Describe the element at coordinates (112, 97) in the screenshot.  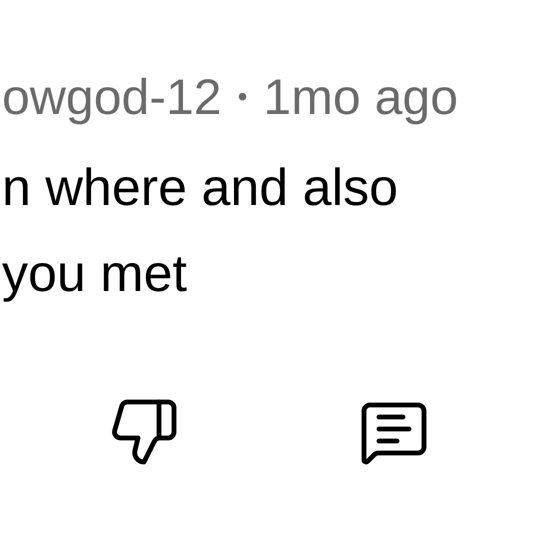
I see `author-name: owgod-12` at that location.